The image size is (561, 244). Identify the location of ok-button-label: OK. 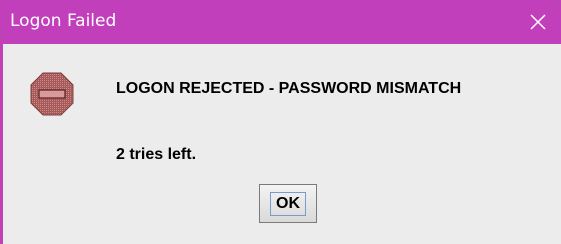
(288, 203).